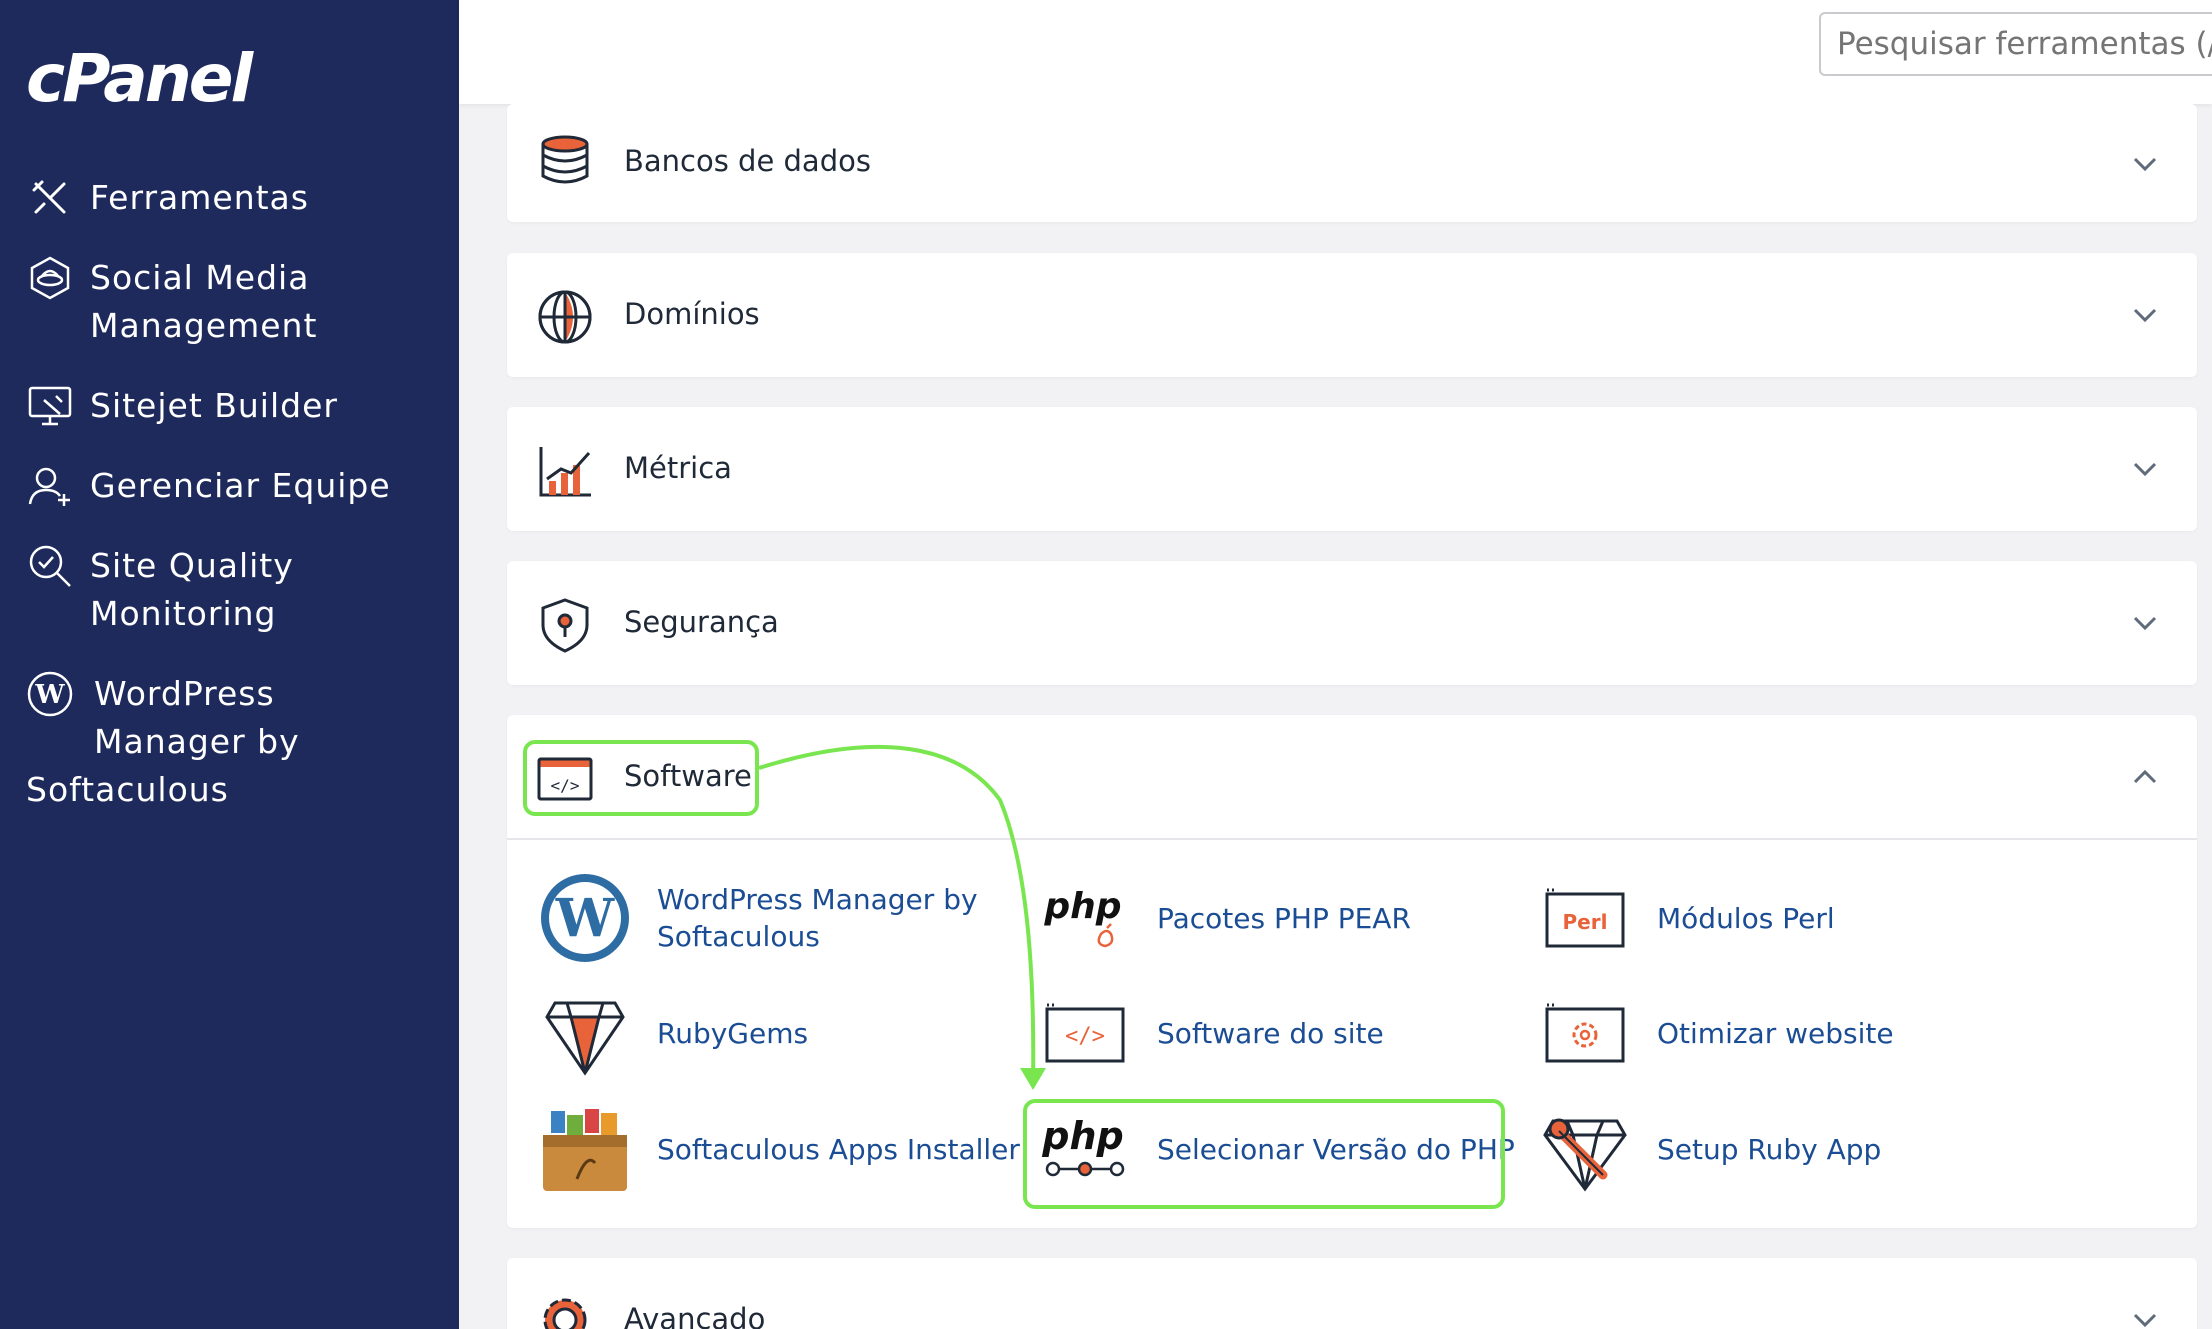  I want to click on chevron-up-icon, so click(2145, 777).